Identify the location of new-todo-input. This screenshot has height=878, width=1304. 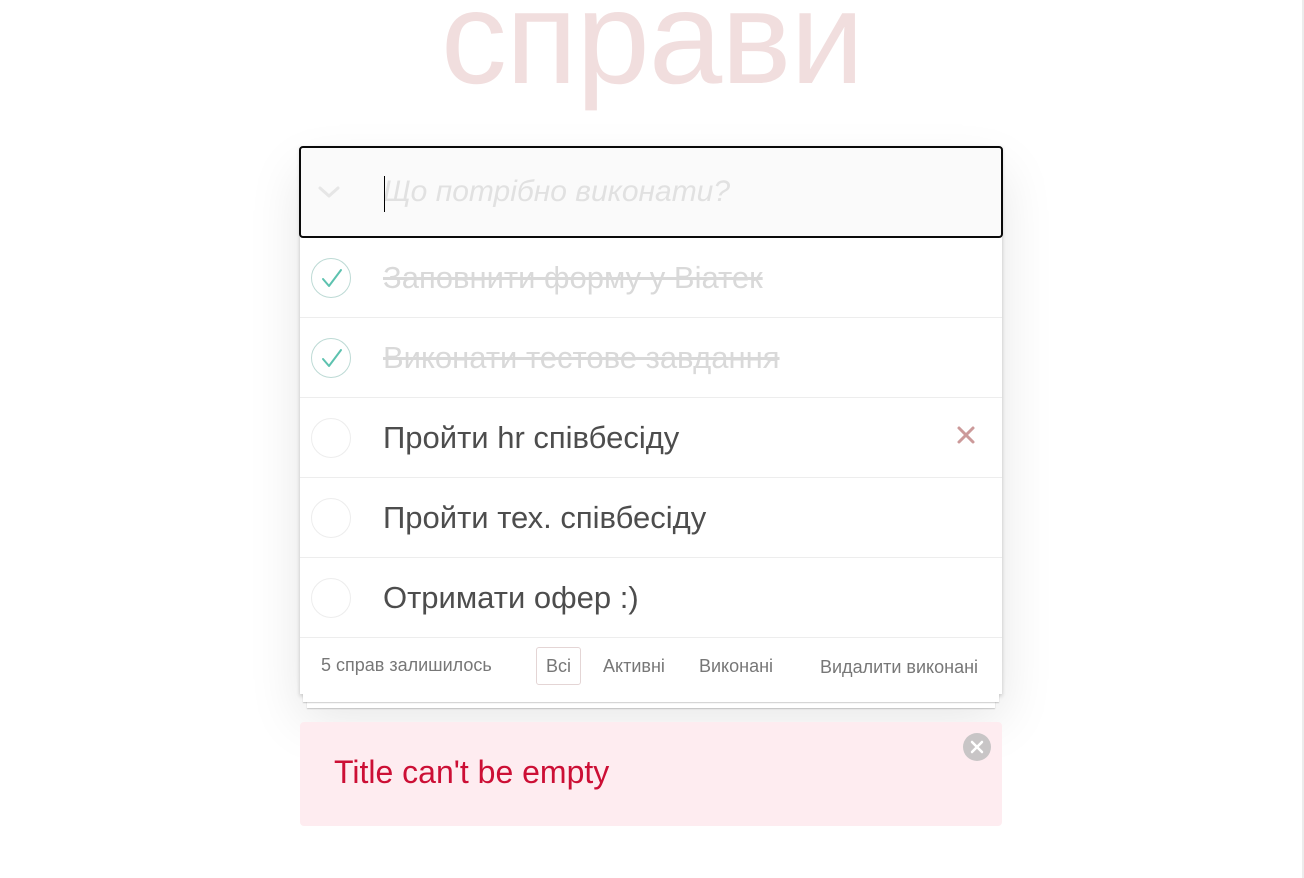
(678, 192).